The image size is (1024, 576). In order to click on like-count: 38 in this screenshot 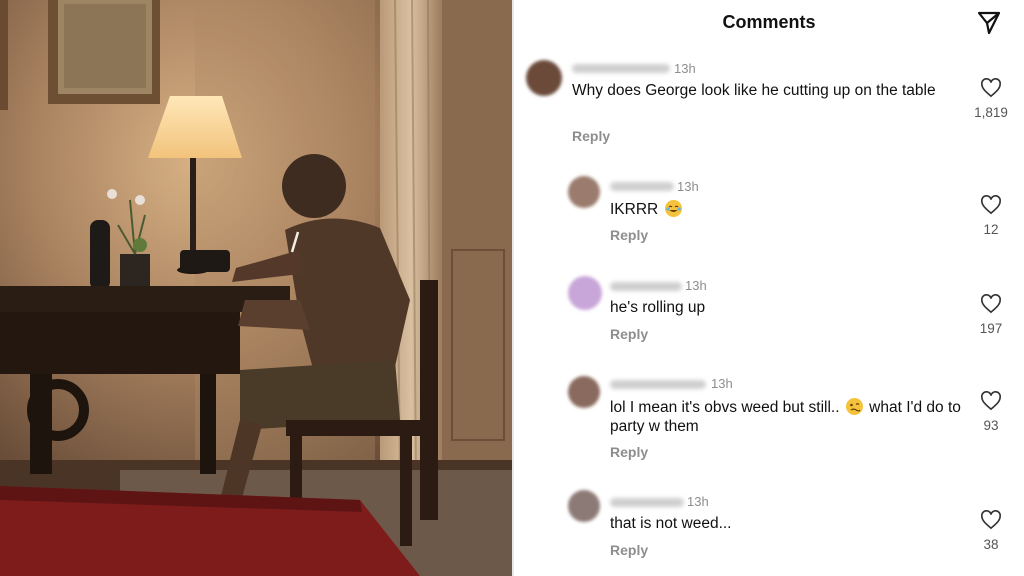, I will do `click(991, 544)`.